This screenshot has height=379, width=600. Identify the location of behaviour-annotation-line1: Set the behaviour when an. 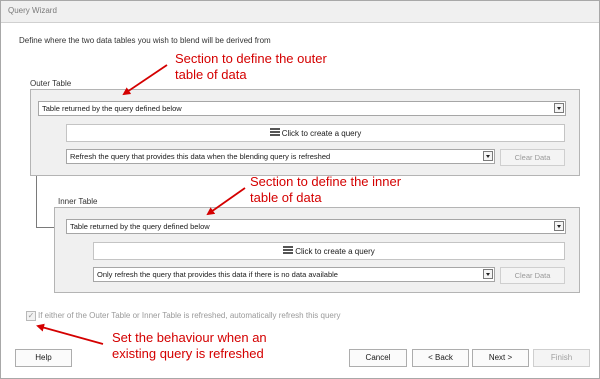
(189, 337).